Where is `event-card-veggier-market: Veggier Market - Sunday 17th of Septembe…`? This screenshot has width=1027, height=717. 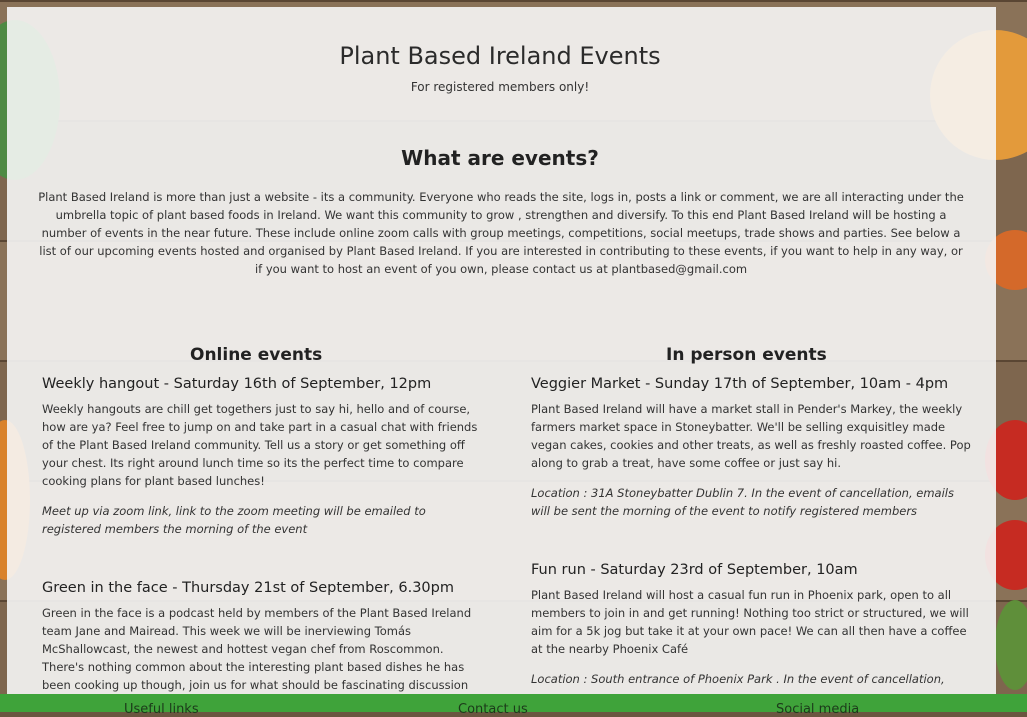
event-card-veggier-market: Veggier Market - Sunday 17th of Septembe… is located at coordinates (751, 448).